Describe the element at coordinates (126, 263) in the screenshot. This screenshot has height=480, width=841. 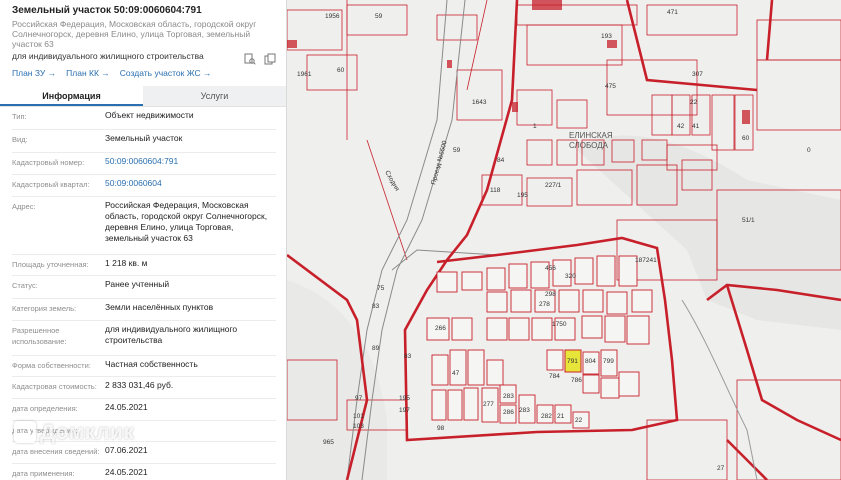
I see `info-value: 1 218 кв. м` at that location.